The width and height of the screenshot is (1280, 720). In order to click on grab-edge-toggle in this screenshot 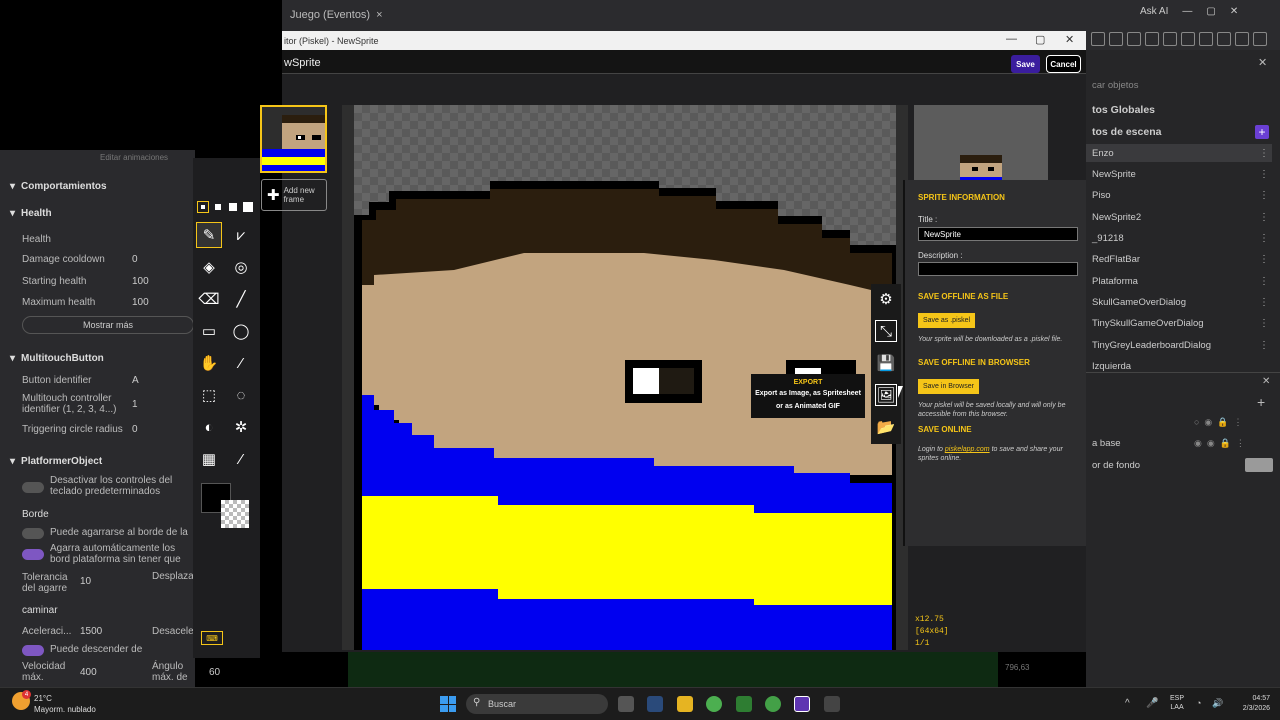, I will do `click(33, 533)`.